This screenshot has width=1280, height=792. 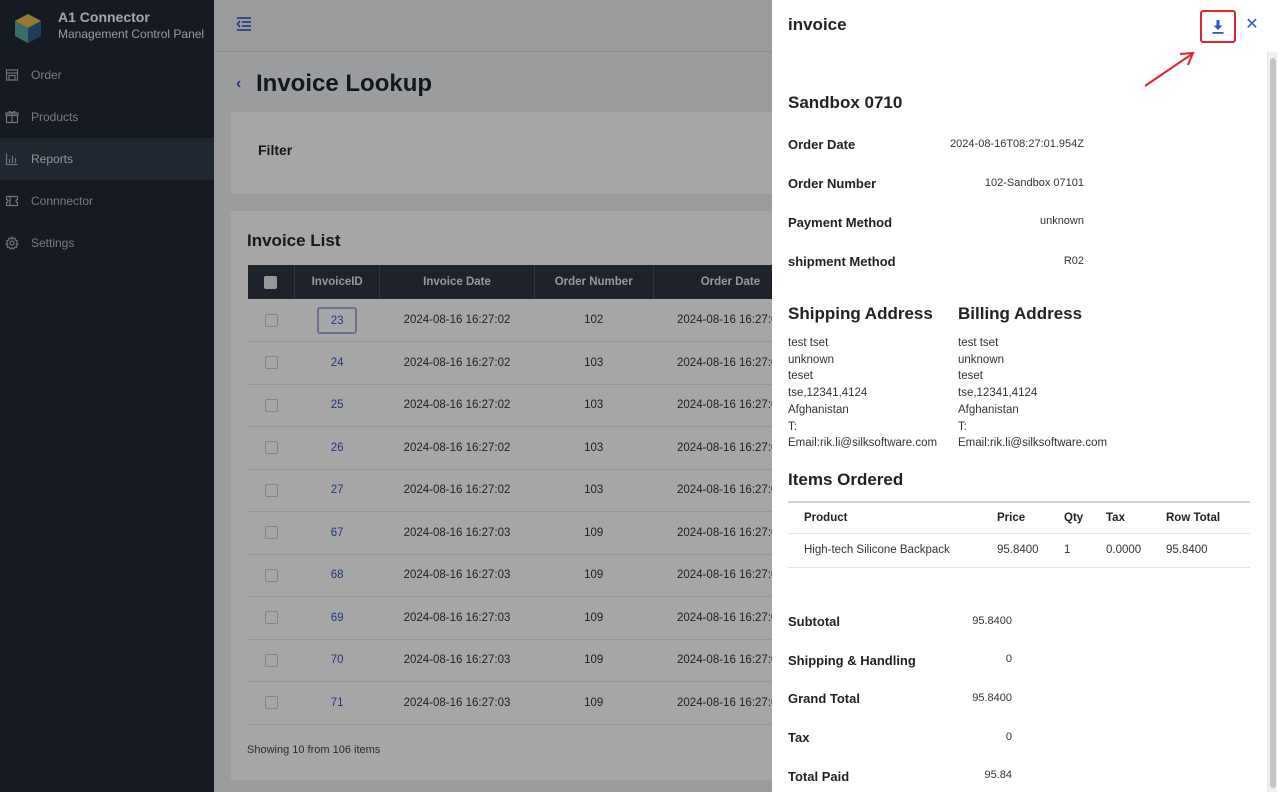 I want to click on items-ordered-heading: Items Ordered, so click(x=846, y=479).